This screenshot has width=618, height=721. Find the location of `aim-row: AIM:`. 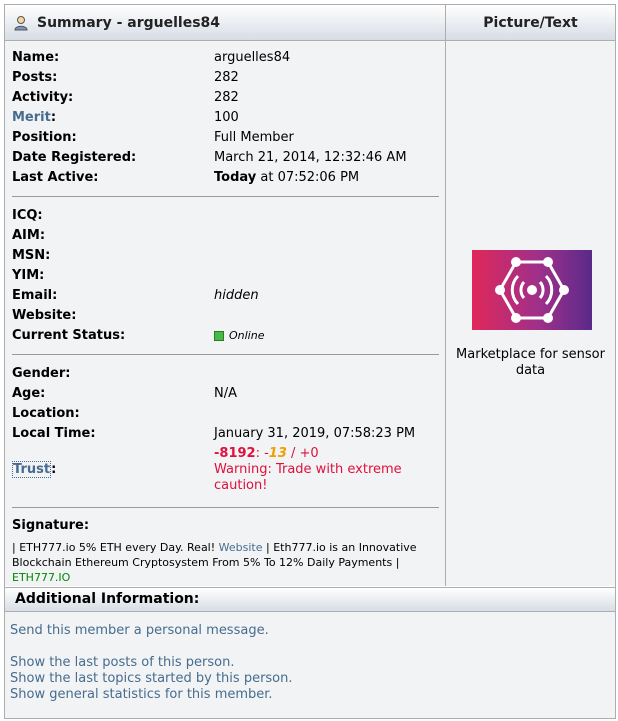

aim-row: AIM: is located at coordinates (224, 236).